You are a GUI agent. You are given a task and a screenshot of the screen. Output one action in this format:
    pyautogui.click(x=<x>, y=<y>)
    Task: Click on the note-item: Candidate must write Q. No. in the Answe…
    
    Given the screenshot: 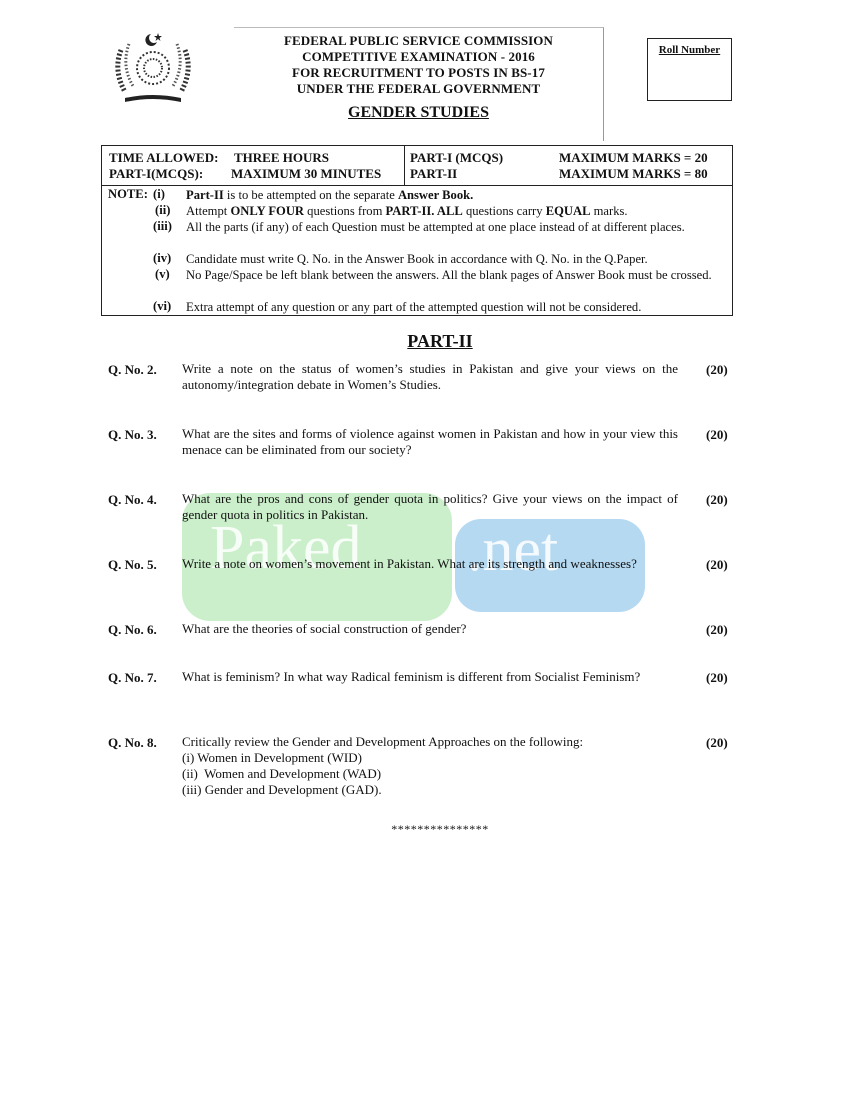 What is the action you would take?
    pyautogui.click(x=417, y=259)
    